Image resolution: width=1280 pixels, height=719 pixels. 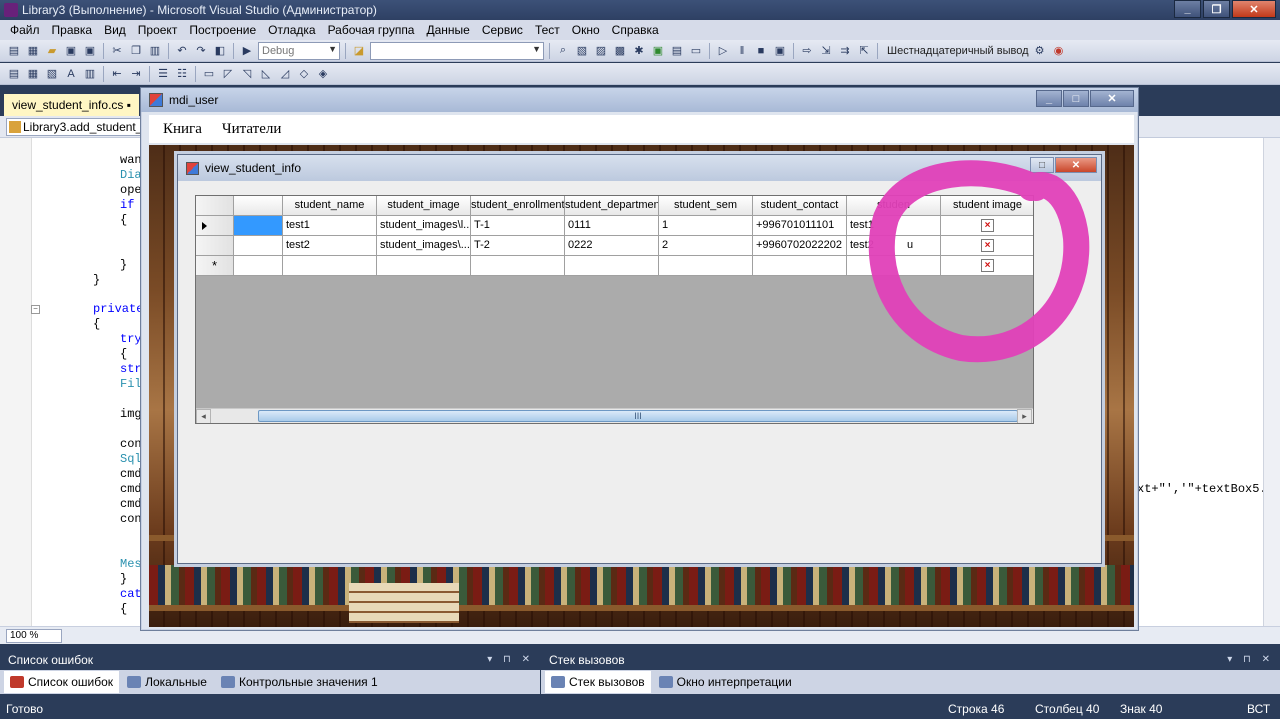 I want to click on tab-error-list: Список ошибок, so click(x=62, y=682).